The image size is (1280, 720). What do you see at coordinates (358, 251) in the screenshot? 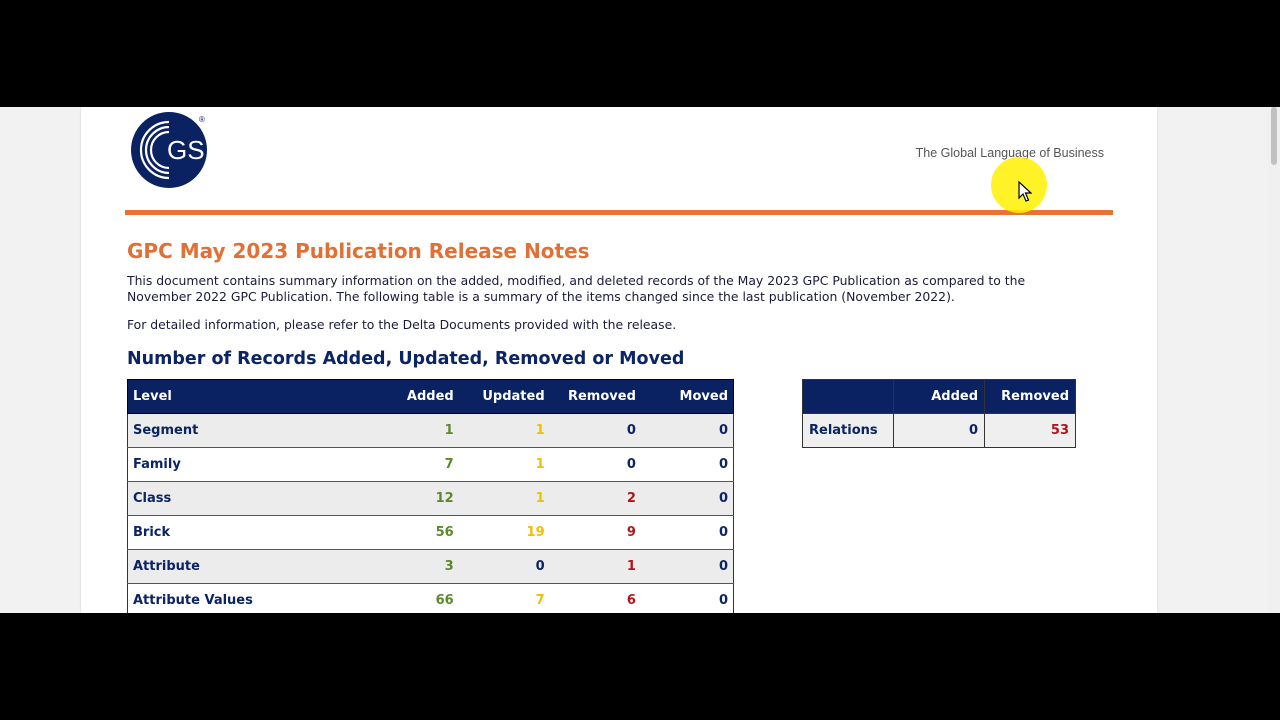
I see `page-title: GPC May 2023 Publication Release Notes` at bounding box center [358, 251].